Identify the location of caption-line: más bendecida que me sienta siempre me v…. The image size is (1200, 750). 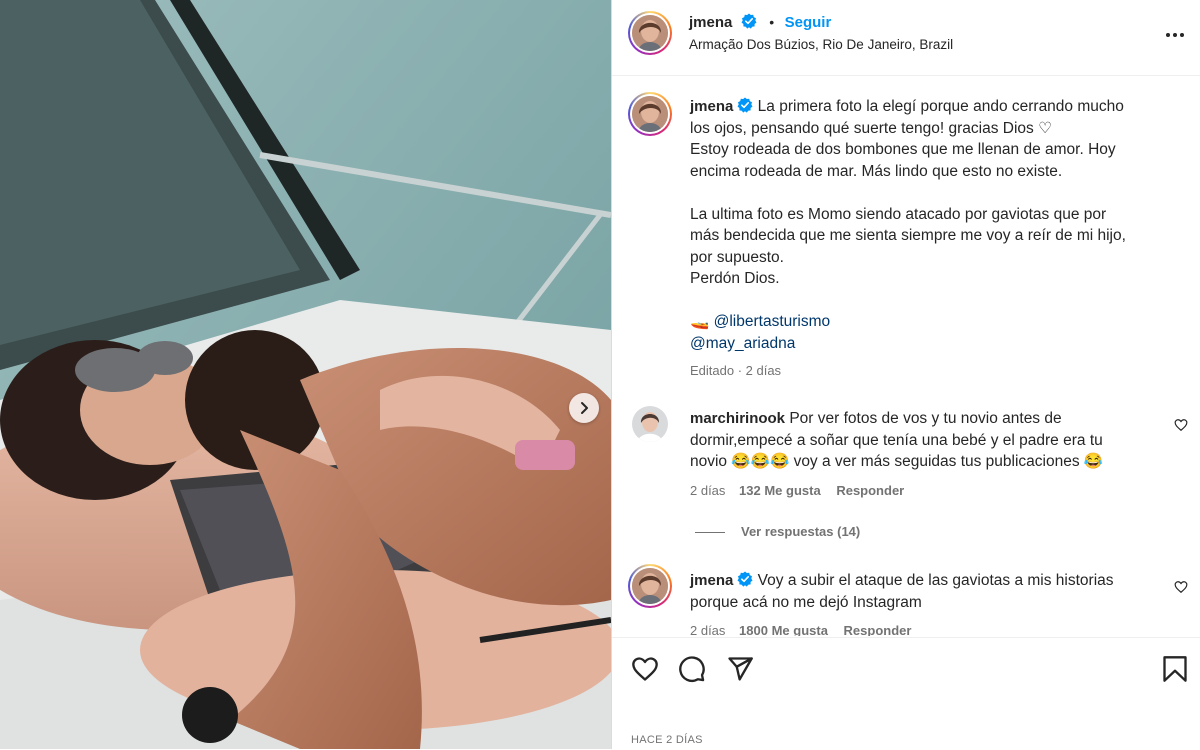
(908, 235).